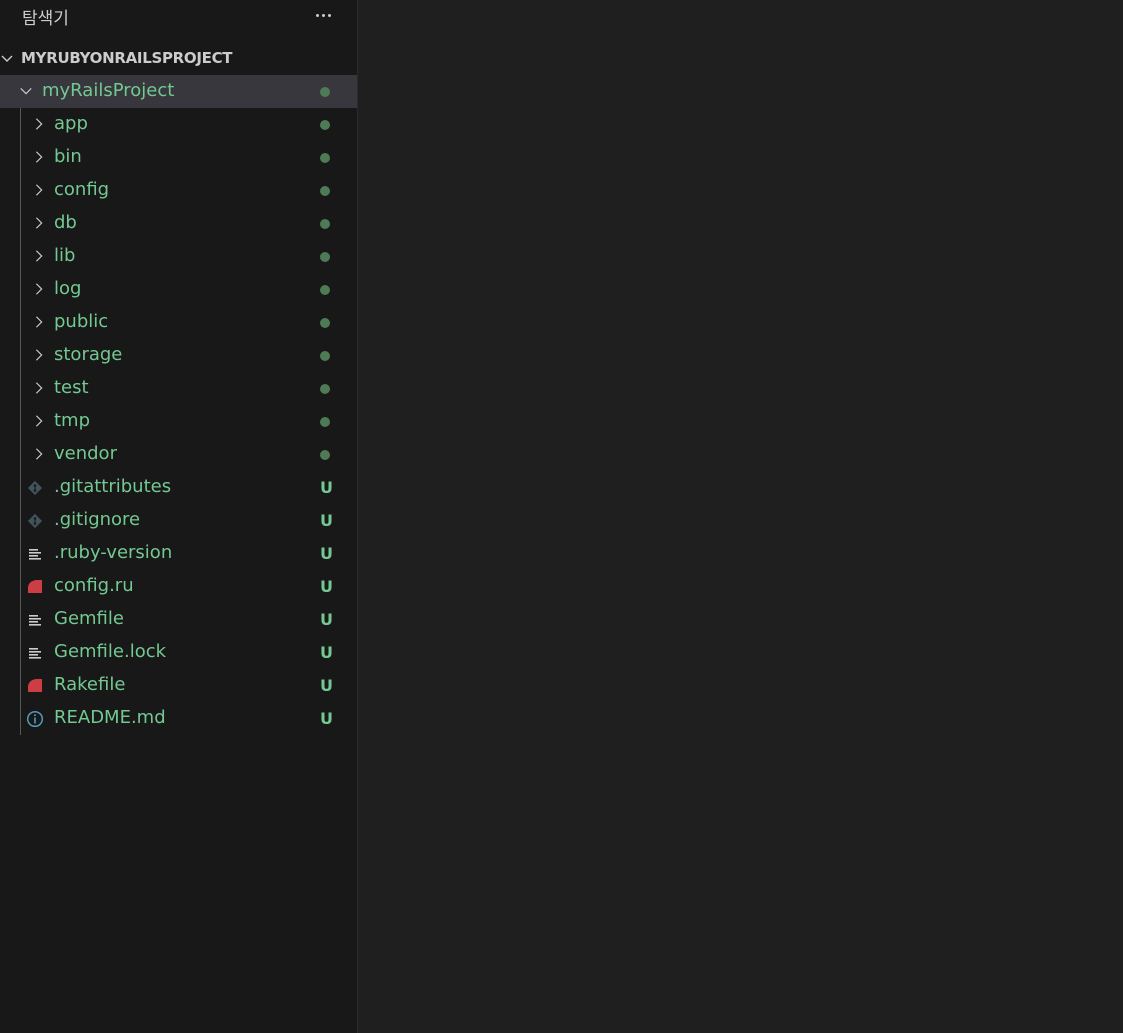 The image size is (1123, 1033). I want to click on tree-item-file: .gitattributes U, so click(178, 487).